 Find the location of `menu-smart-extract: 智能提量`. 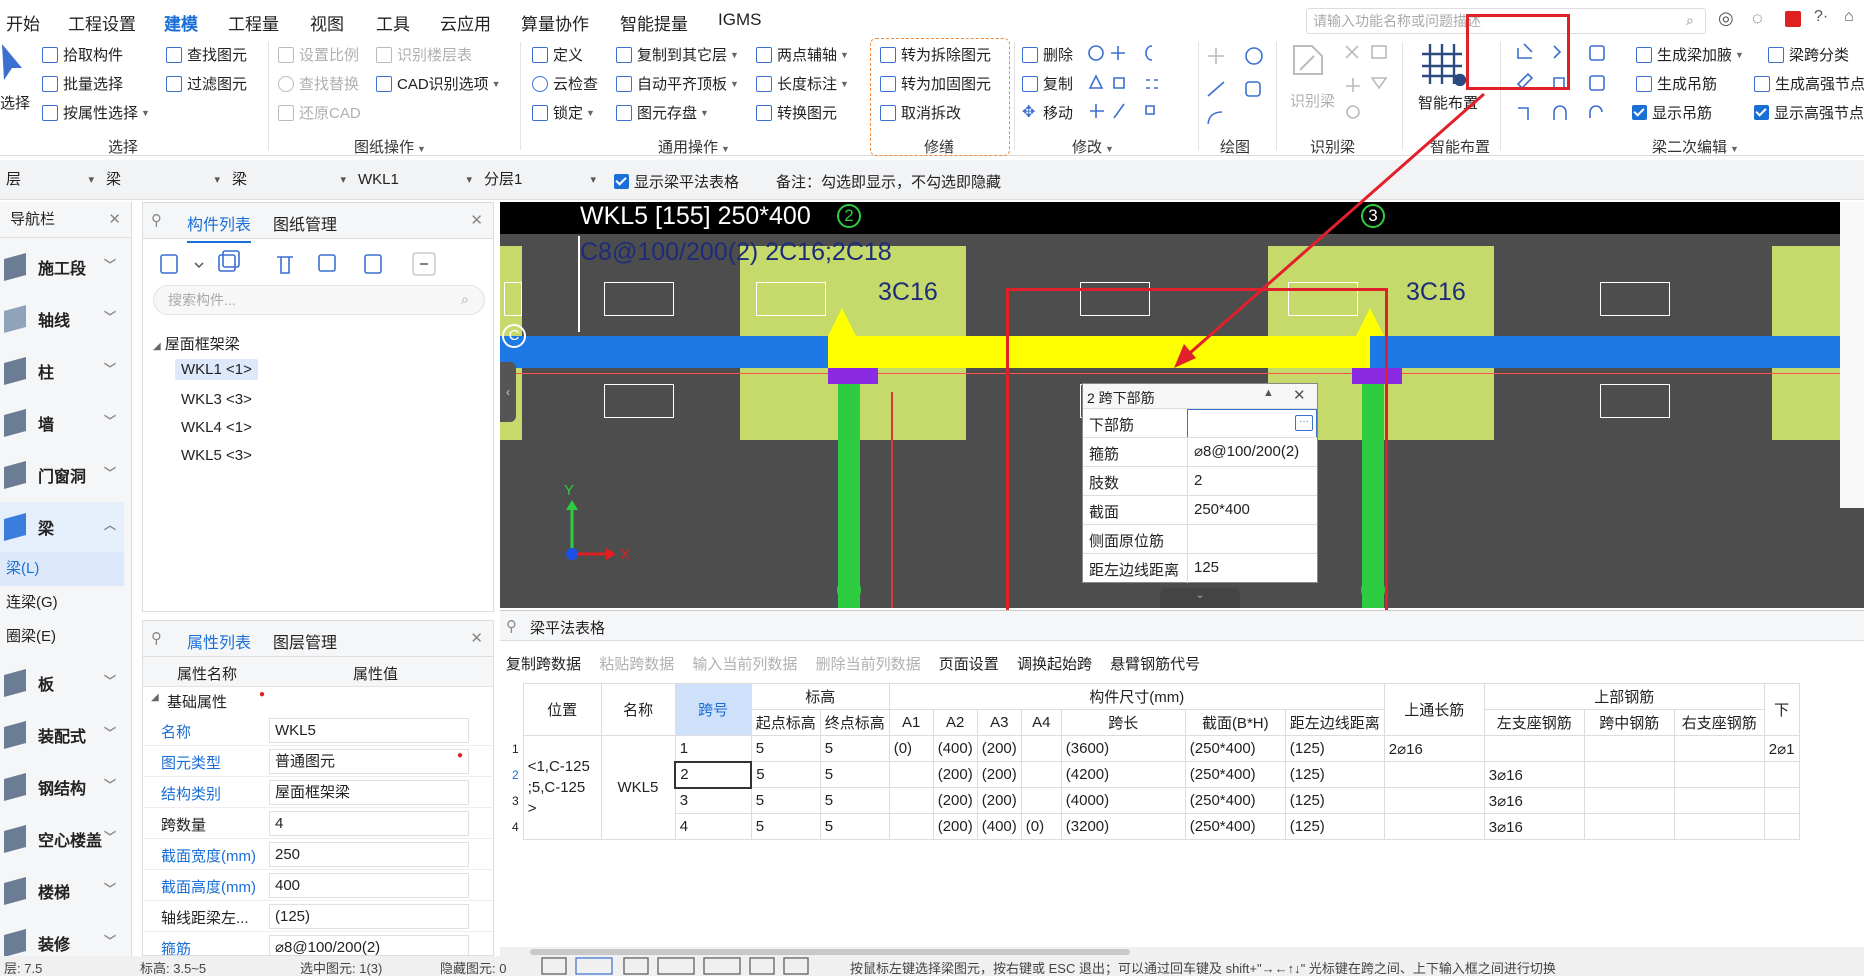

menu-smart-extract: 智能提量 is located at coordinates (654, 22).